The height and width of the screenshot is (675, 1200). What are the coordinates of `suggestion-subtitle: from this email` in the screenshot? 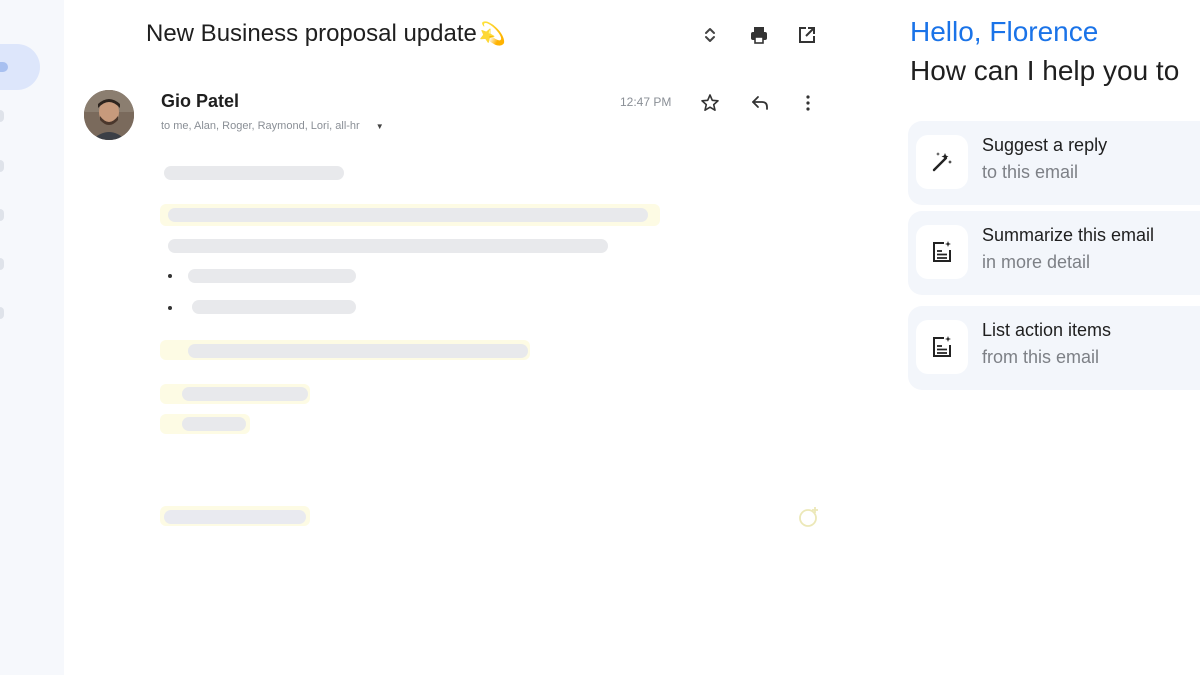 It's located at (1041, 357).